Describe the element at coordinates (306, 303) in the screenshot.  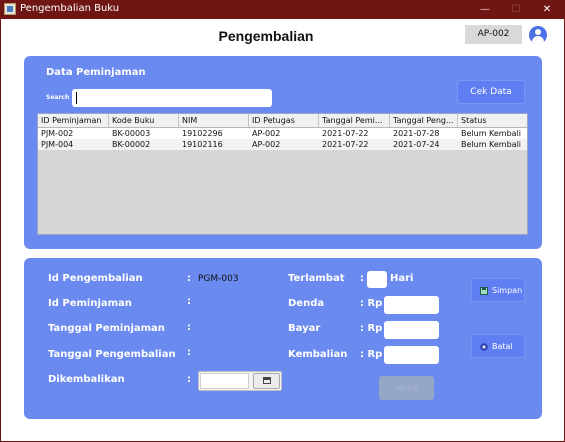
I see `denda-label: Denda` at that location.